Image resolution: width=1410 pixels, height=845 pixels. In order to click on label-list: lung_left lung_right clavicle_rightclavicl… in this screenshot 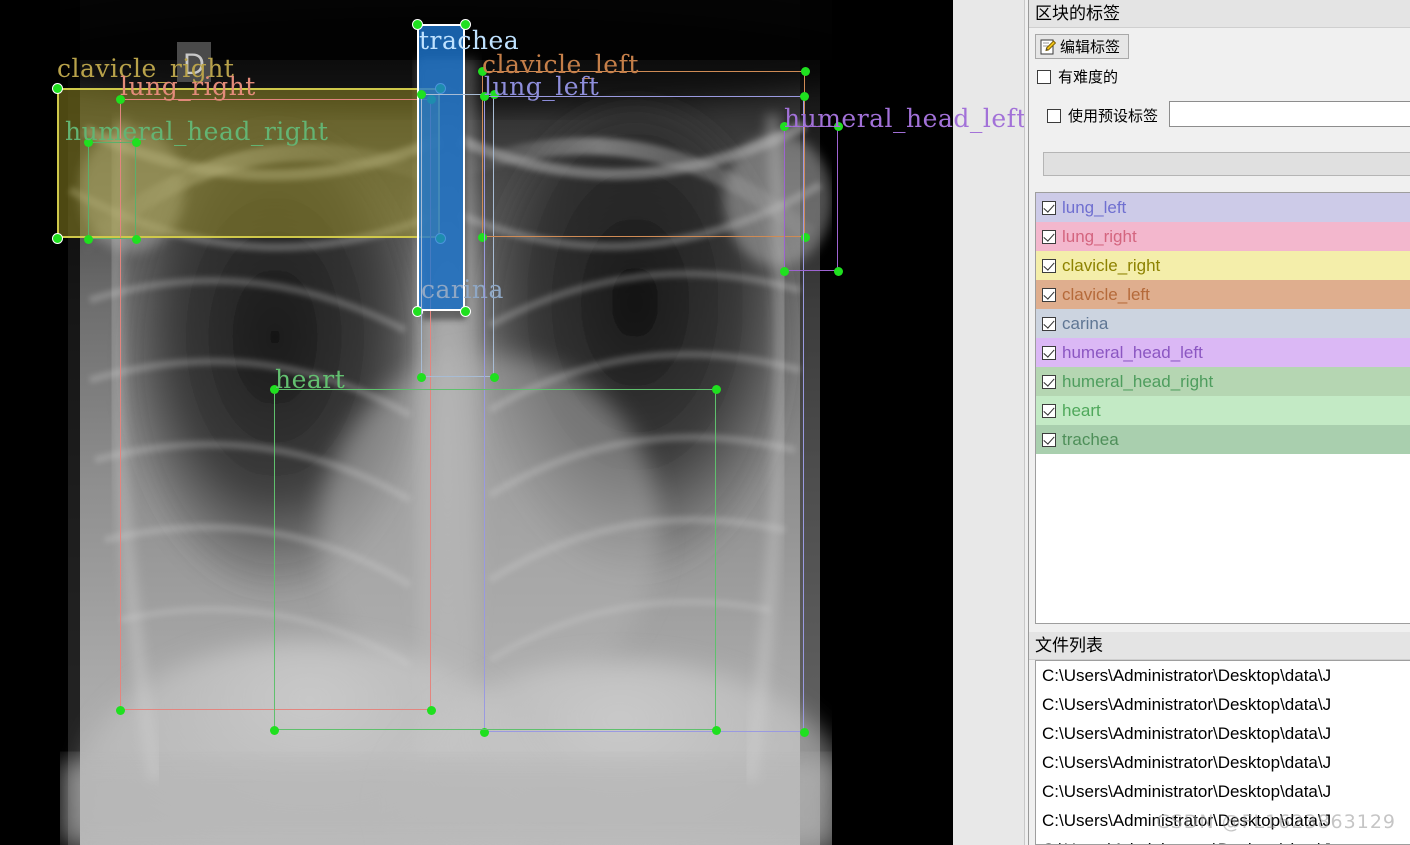, I will do `click(1222, 408)`.